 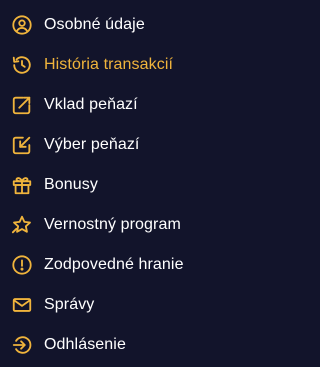 I want to click on menu-item-label: História transakcií, so click(x=109, y=64).